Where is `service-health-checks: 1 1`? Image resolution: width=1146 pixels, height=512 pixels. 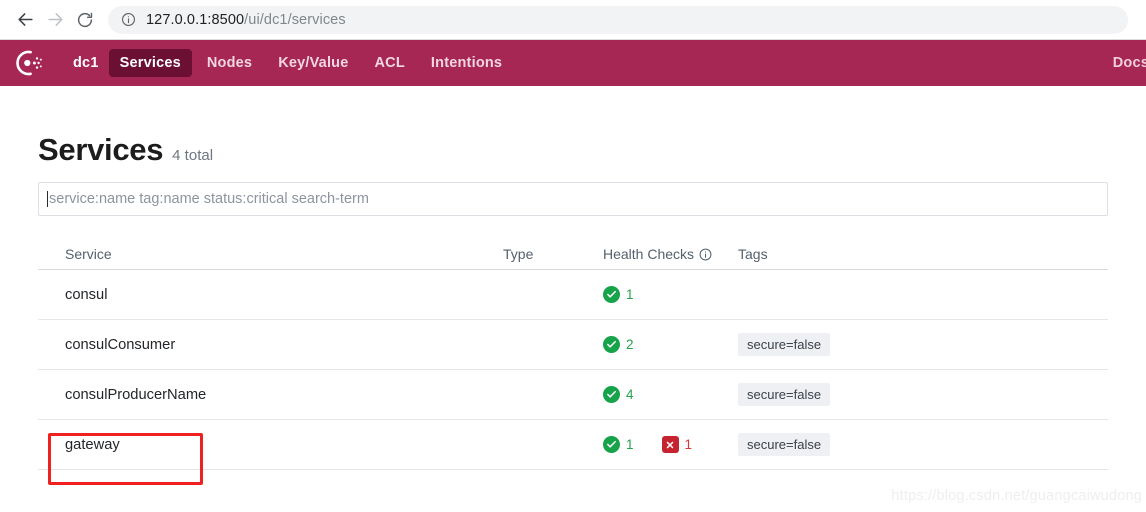 service-health-checks: 1 1 is located at coordinates (670, 444).